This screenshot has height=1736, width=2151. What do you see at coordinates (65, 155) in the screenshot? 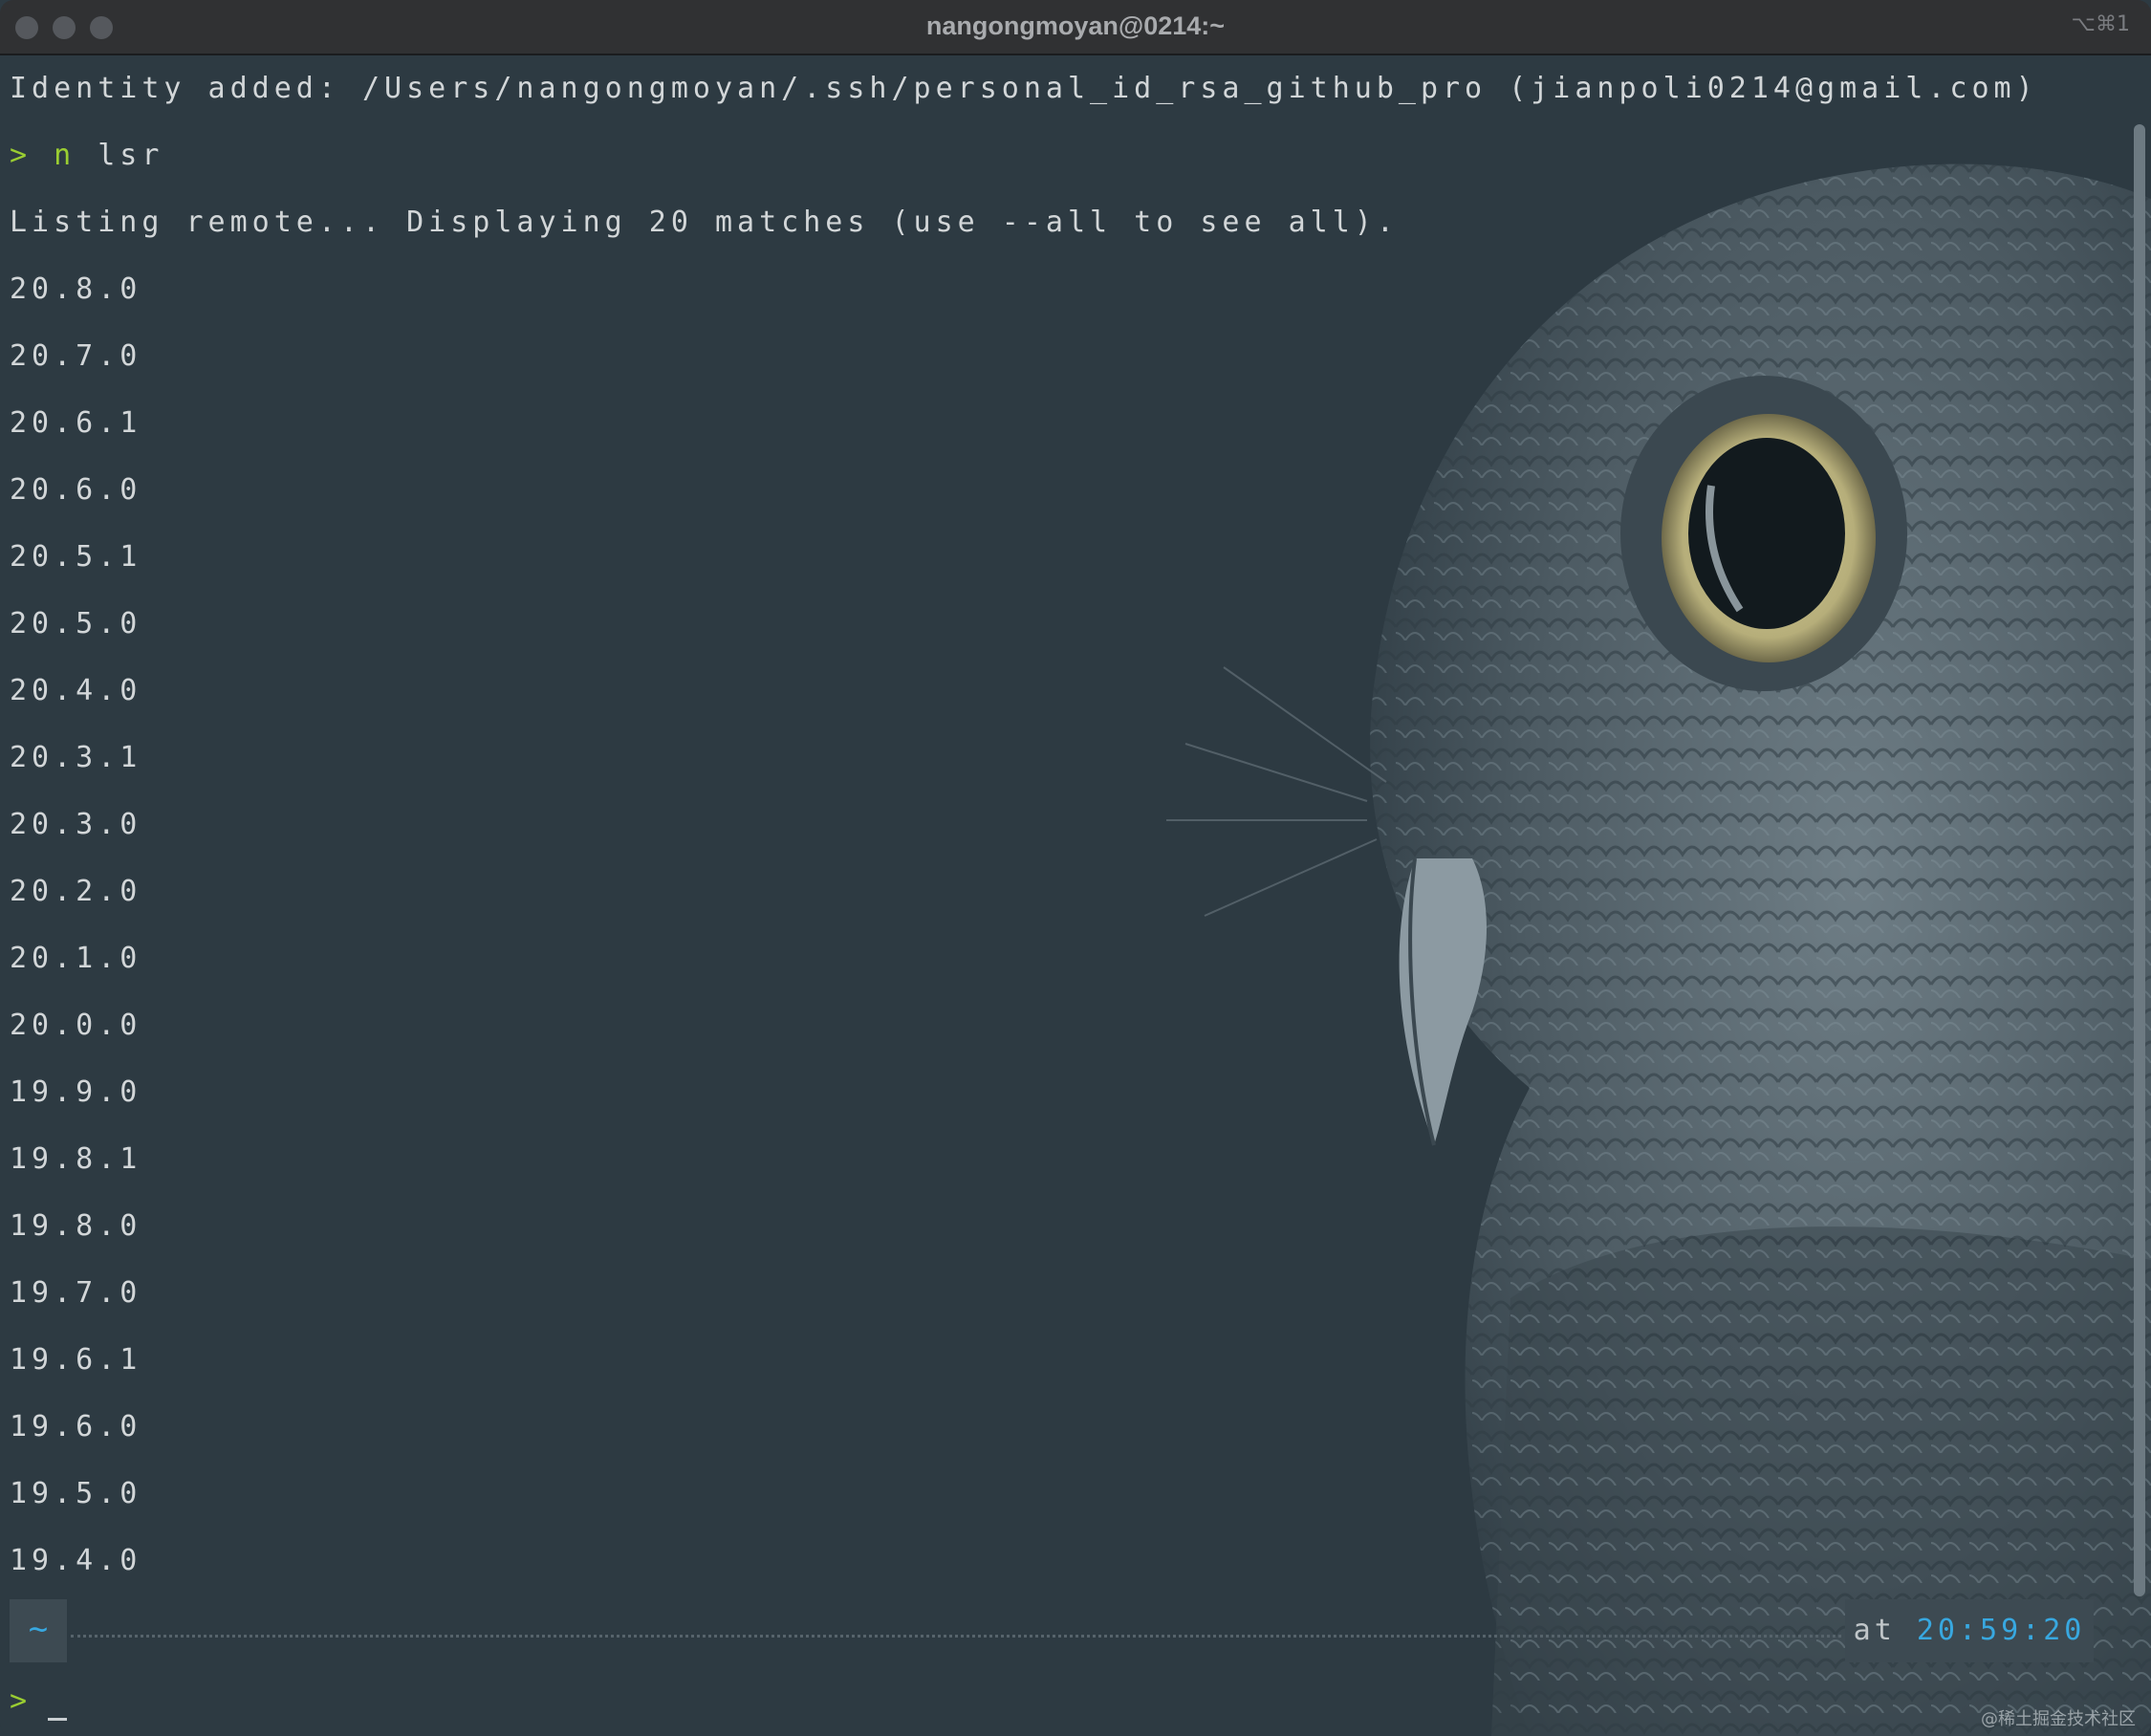
I see `command-name: n` at bounding box center [65, 155].